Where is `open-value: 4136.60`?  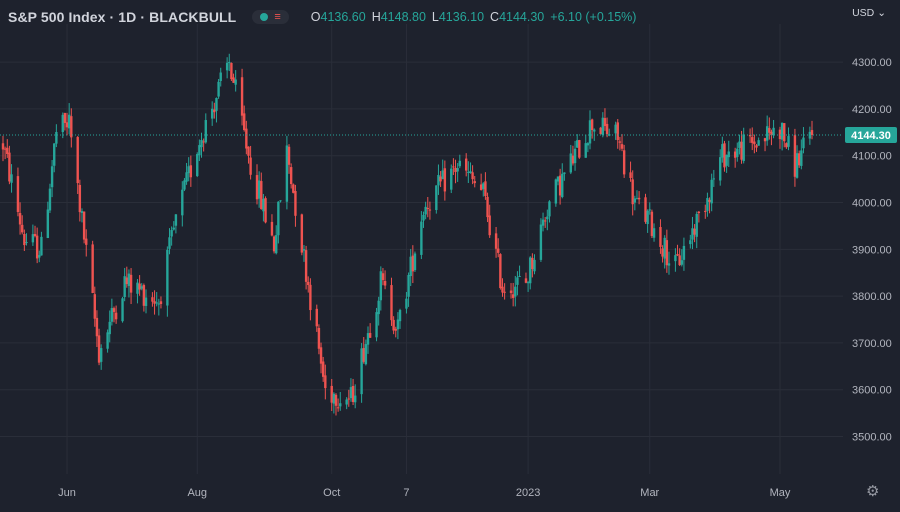
open-value: 4136.60 is located at coordinates (343, 17).